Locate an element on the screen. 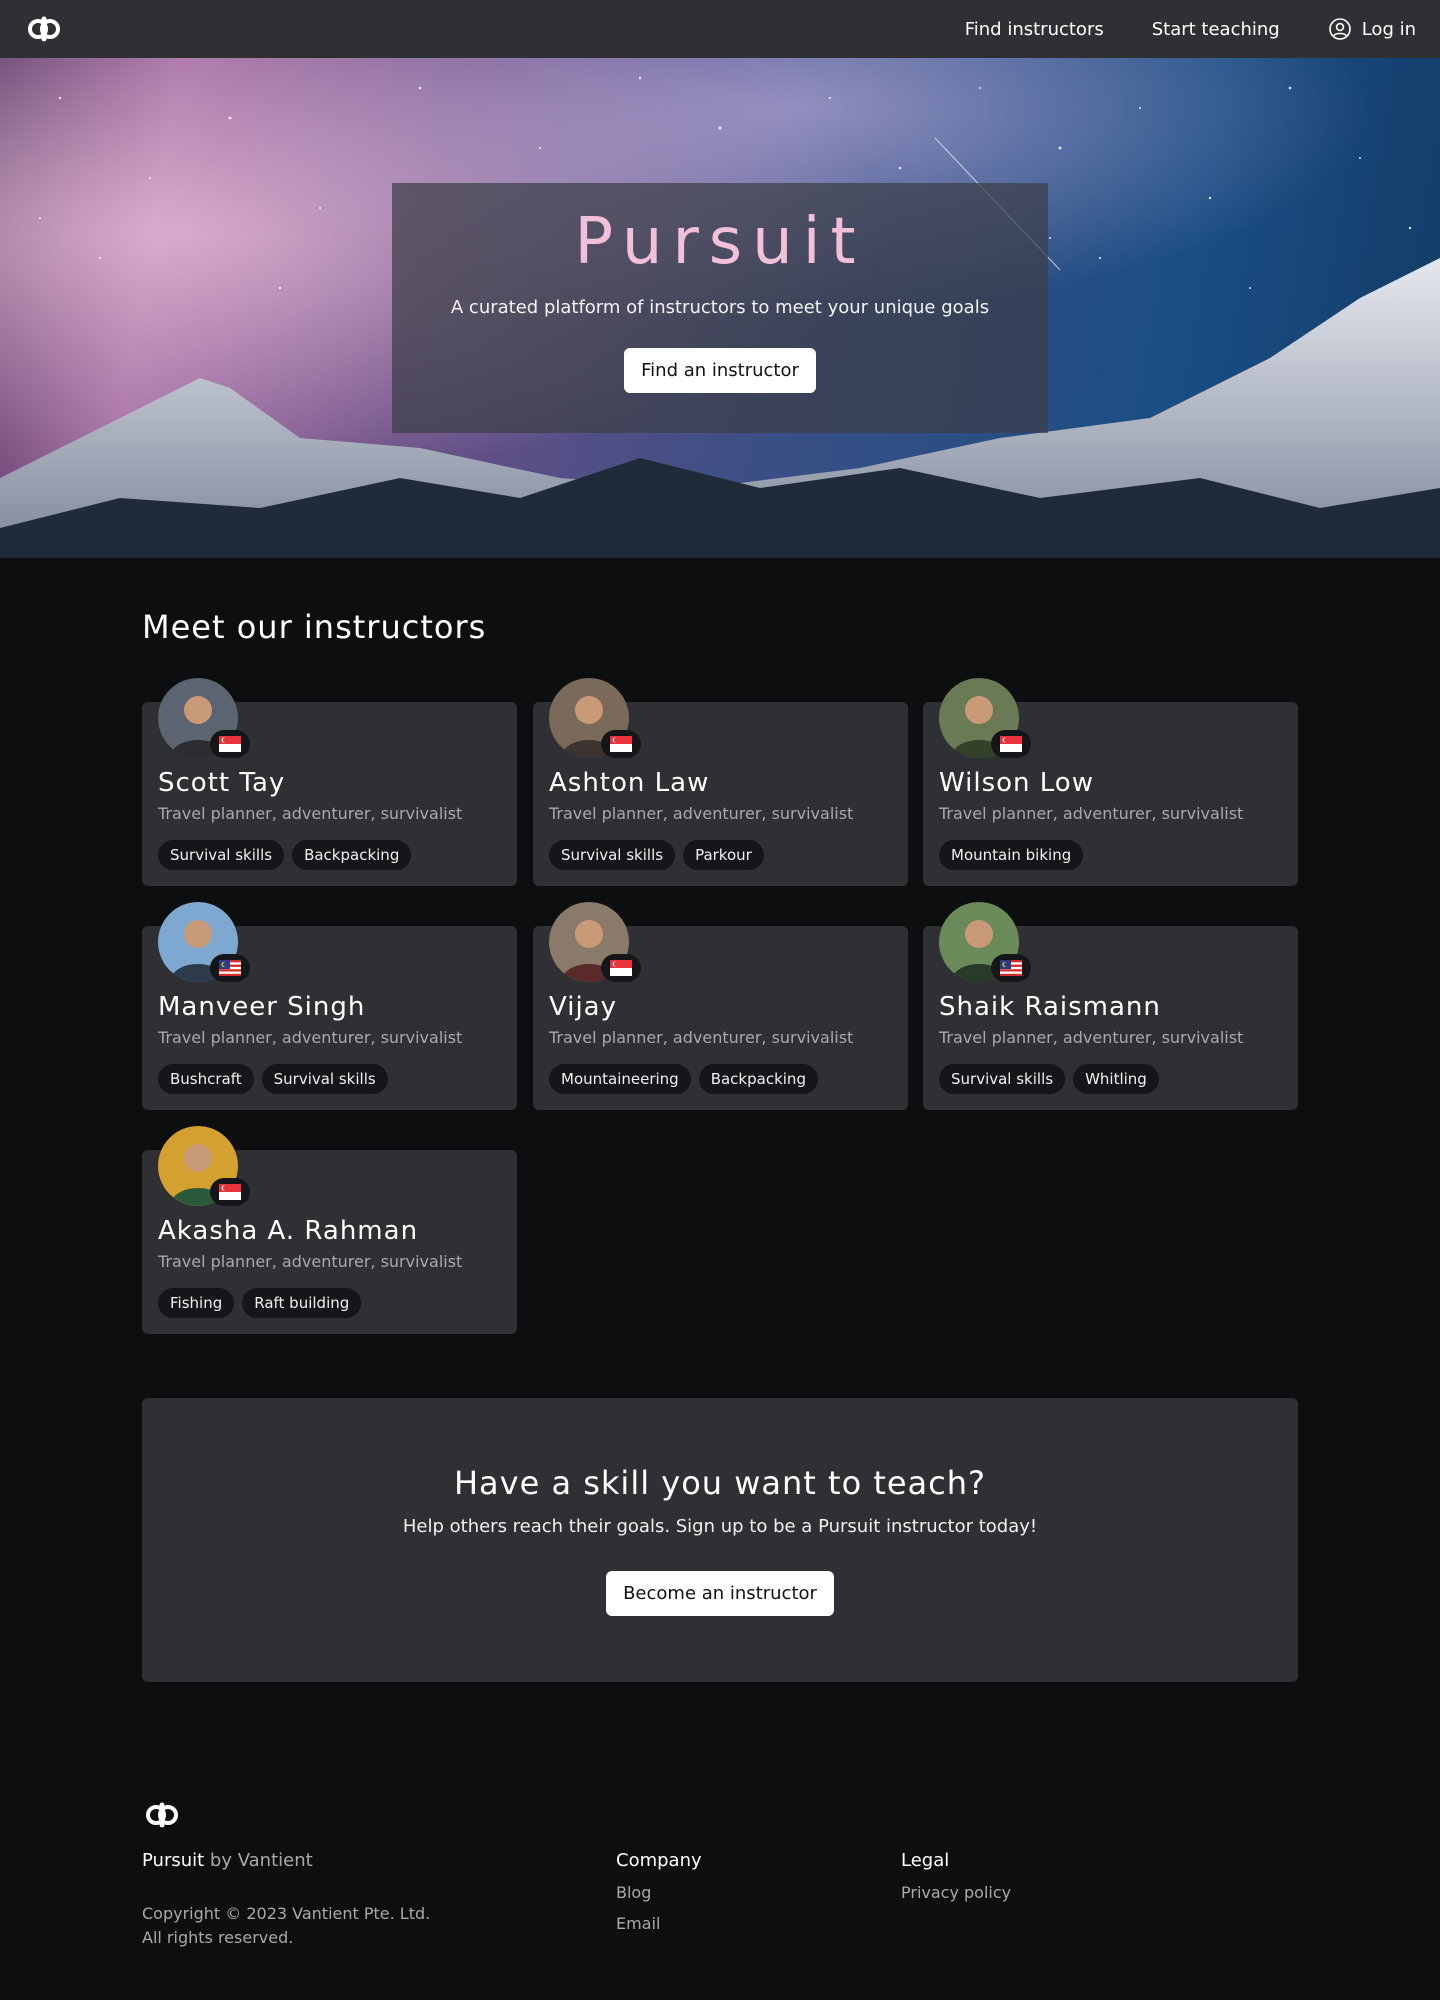 This screenshot has width=1440, height=2000. login-link: Log in is located at coordinates (1372, 29).